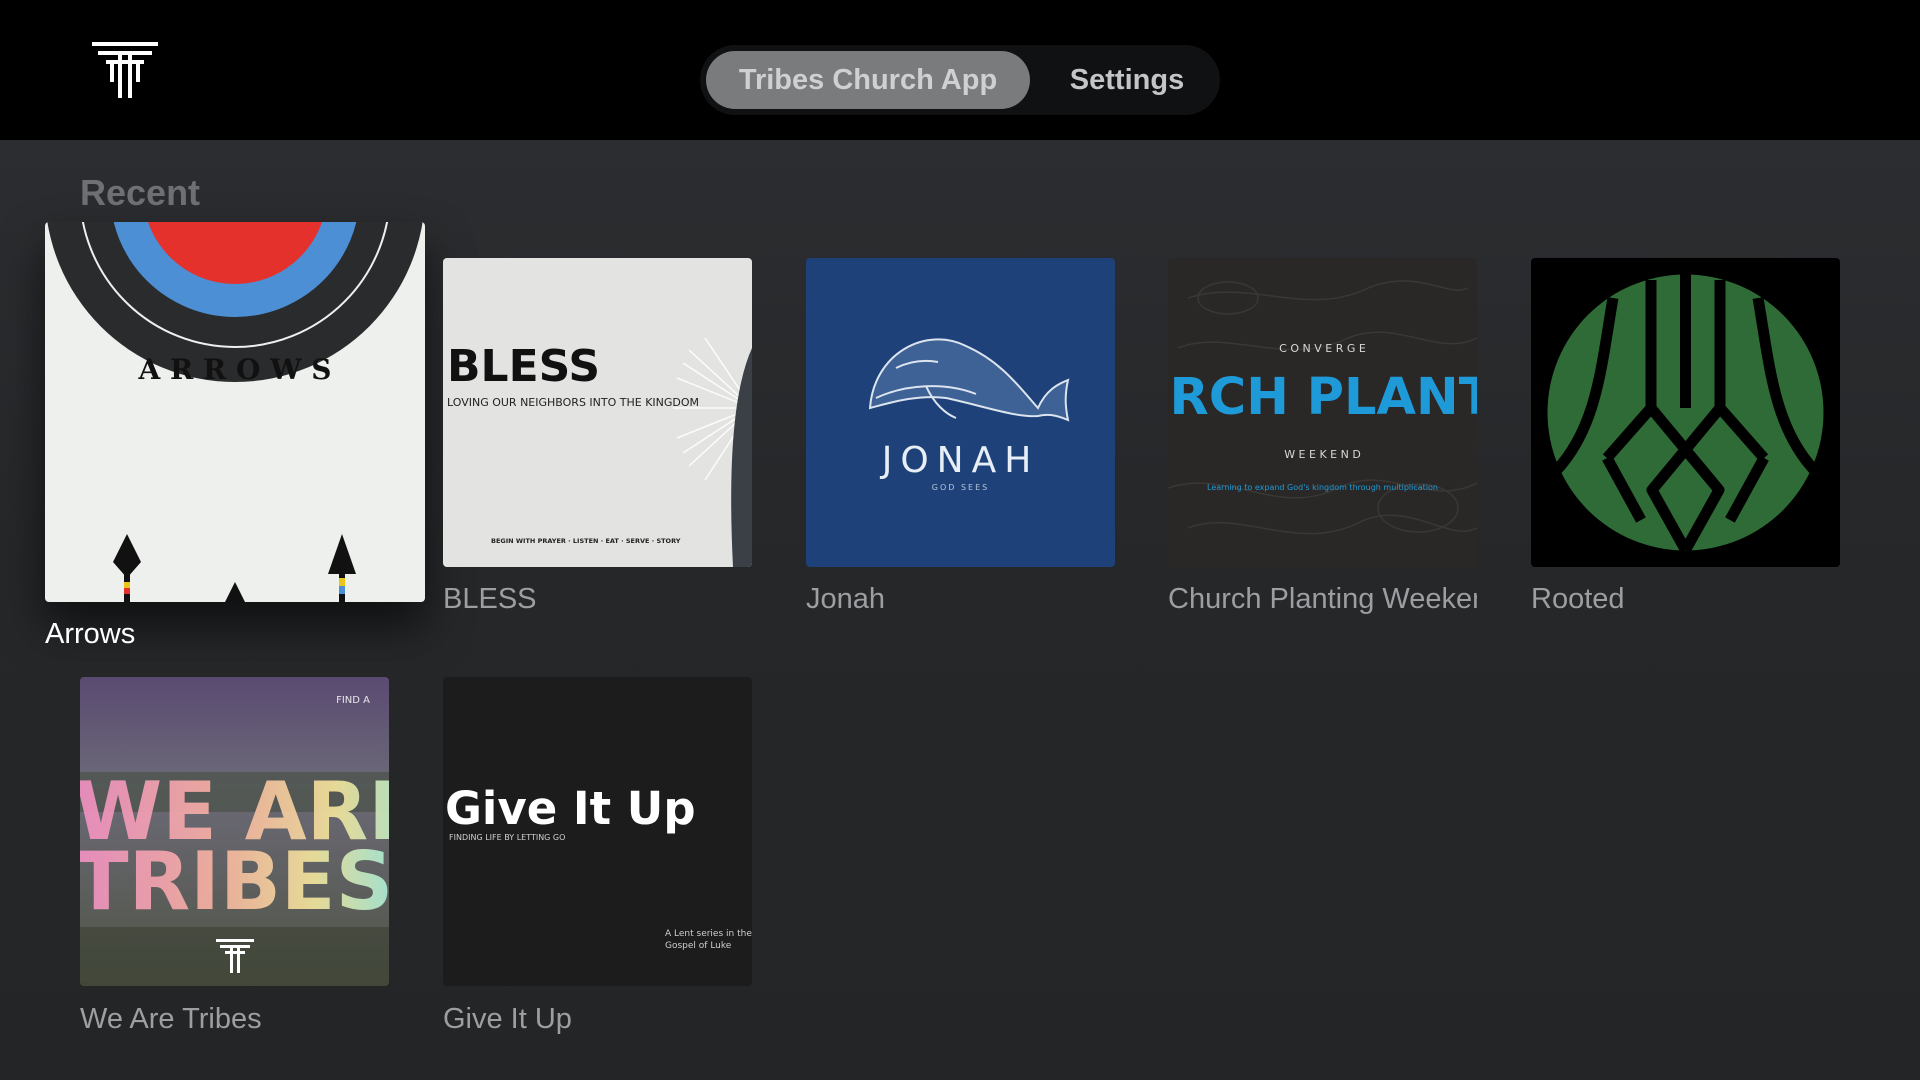 The height and width of the screenshot is (1080, 1920). I want to click on give-it-up-art-note-line2: Gospel of Luke, so click(698, 946).